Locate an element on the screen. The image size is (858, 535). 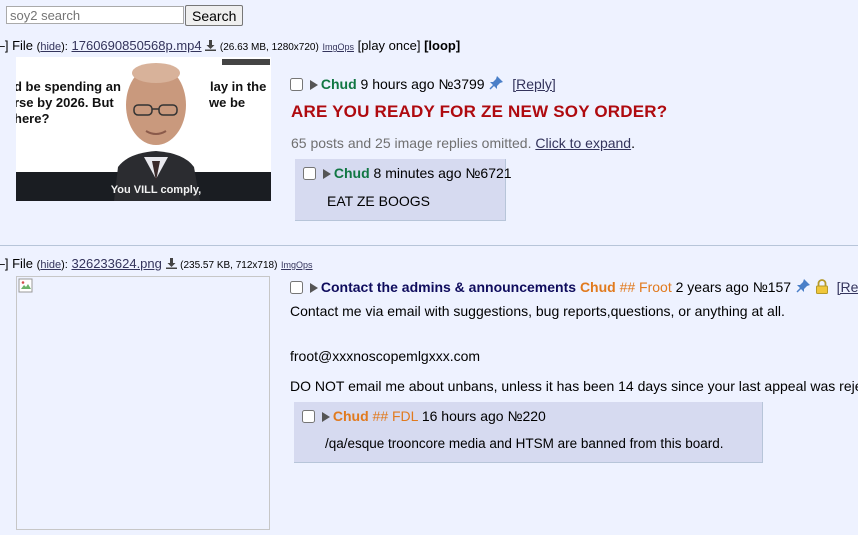
lock-icon is located at coordinates (821, 286).